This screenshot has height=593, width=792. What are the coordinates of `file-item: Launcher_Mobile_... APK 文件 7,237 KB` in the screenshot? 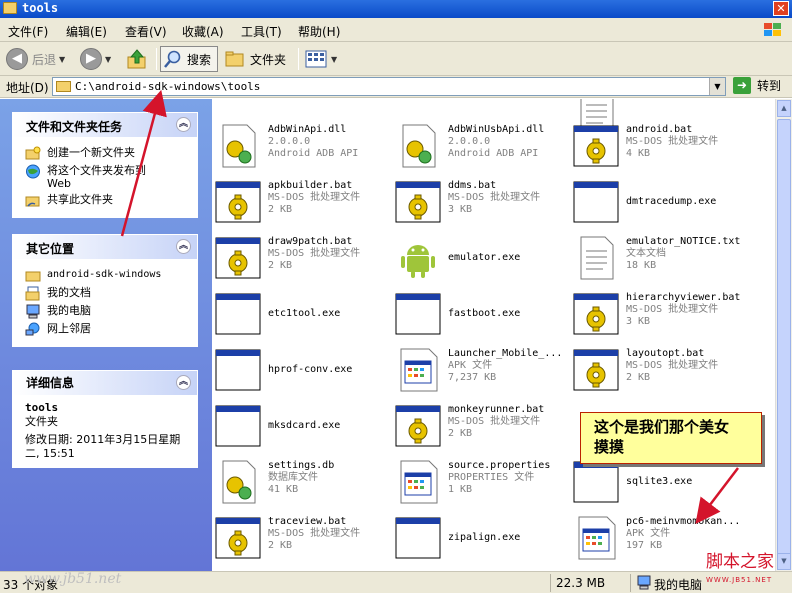 It's located at (482, 370).